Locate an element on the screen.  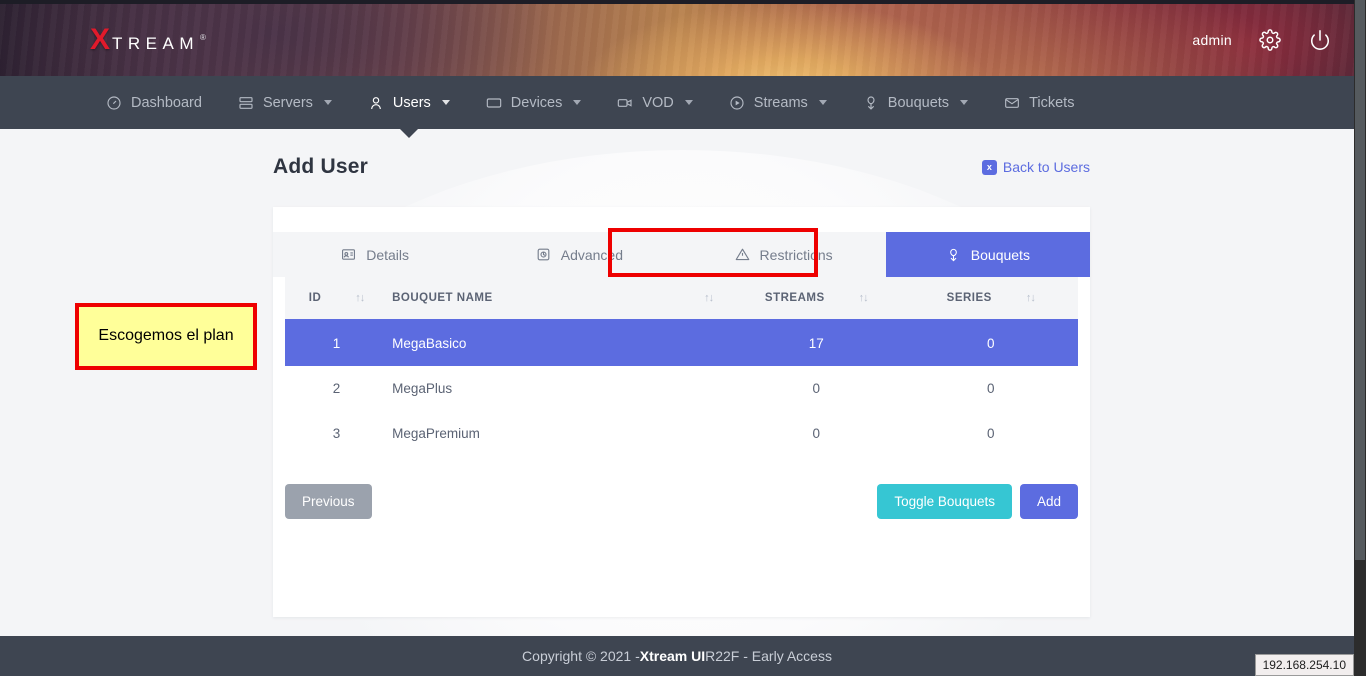
page-scrollbar is located at coordinates (1360, 338).